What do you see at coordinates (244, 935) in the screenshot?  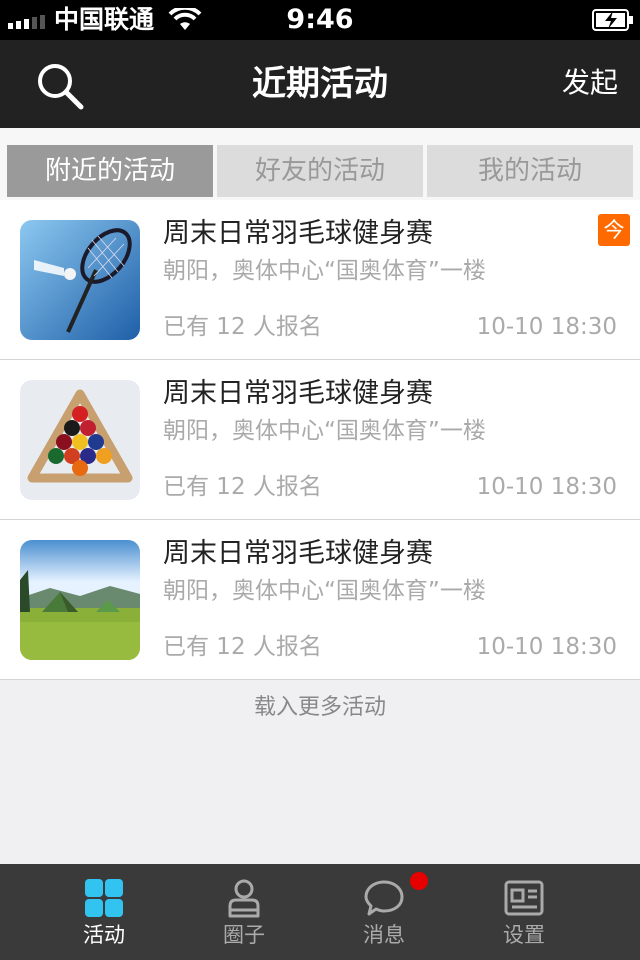 I see `tabbar-label: 圈子` at bounding box center [244, 935].